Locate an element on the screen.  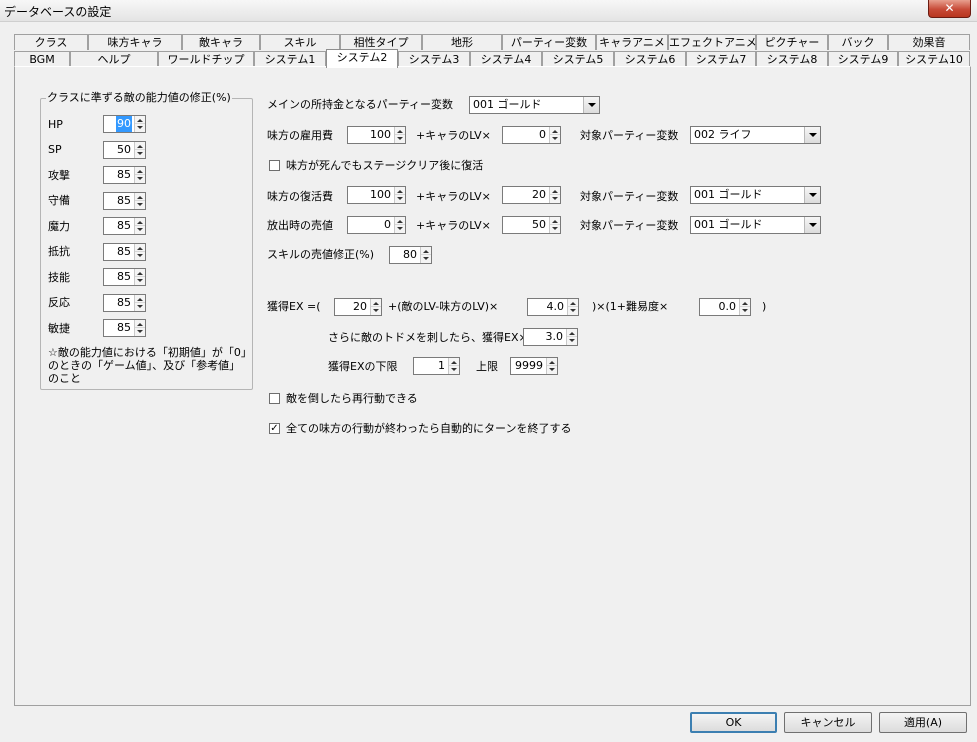
exp-min-spin: 1 is located at coordinates (436, 366).